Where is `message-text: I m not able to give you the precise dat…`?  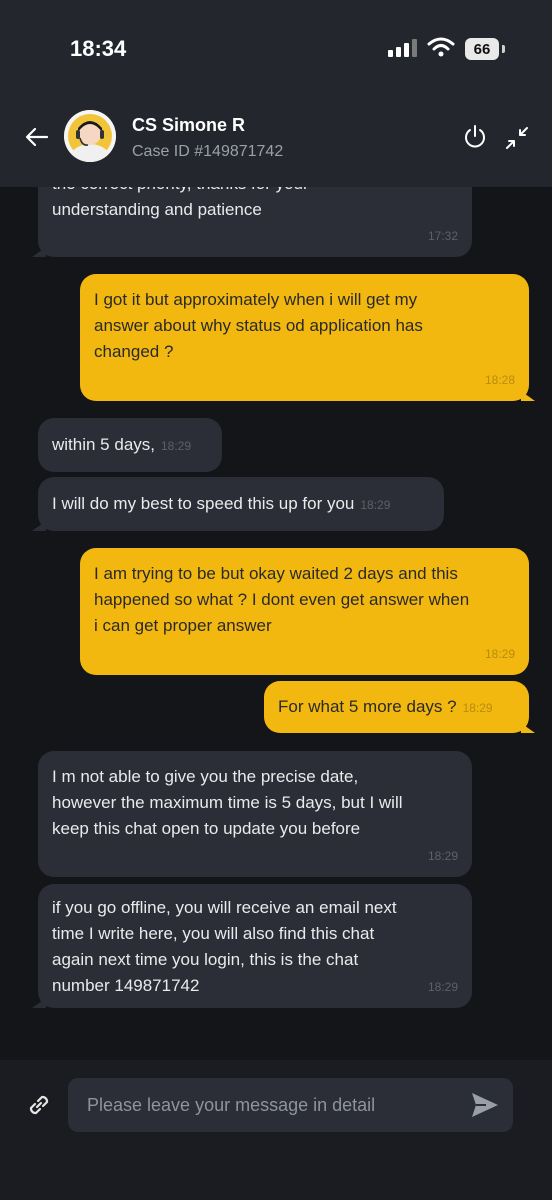 message-text: I m not able to give you the precise dat… is located at coordinates (227, 802).